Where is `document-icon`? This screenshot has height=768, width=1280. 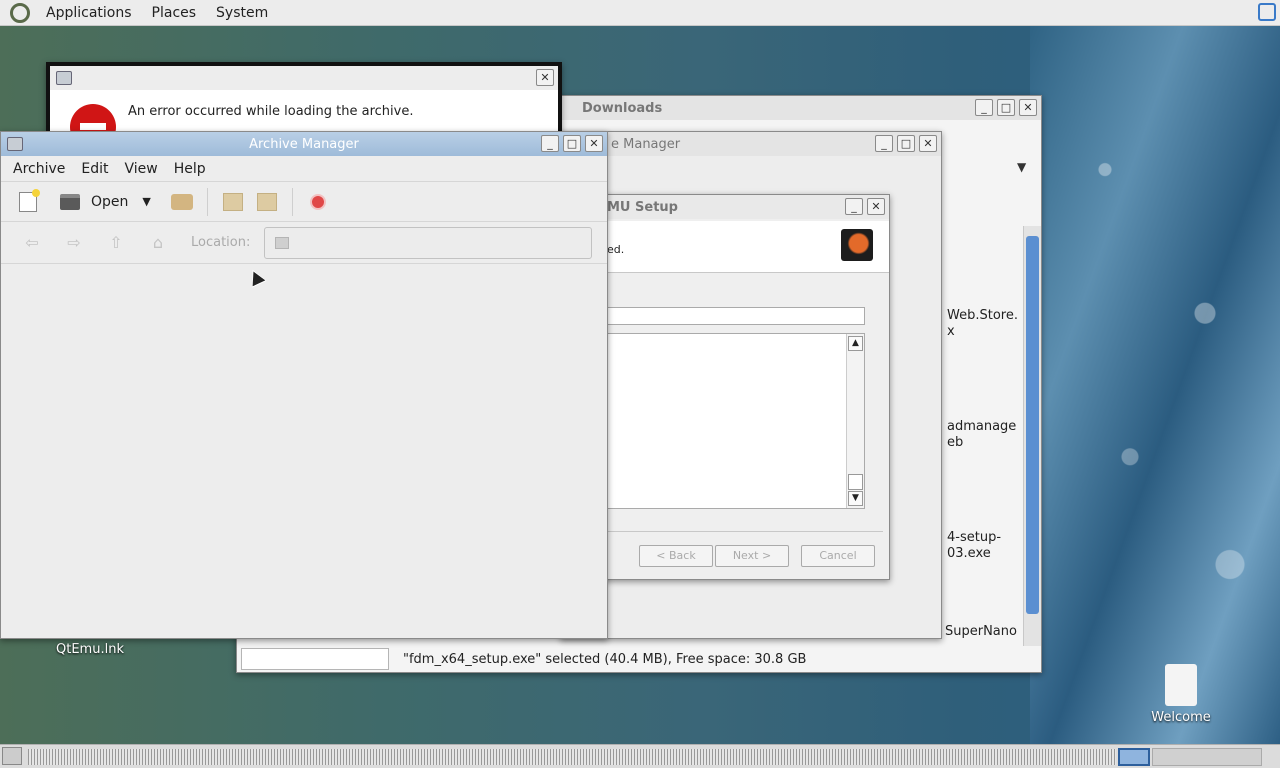 document-icon is located at coordinates (1181, 685).